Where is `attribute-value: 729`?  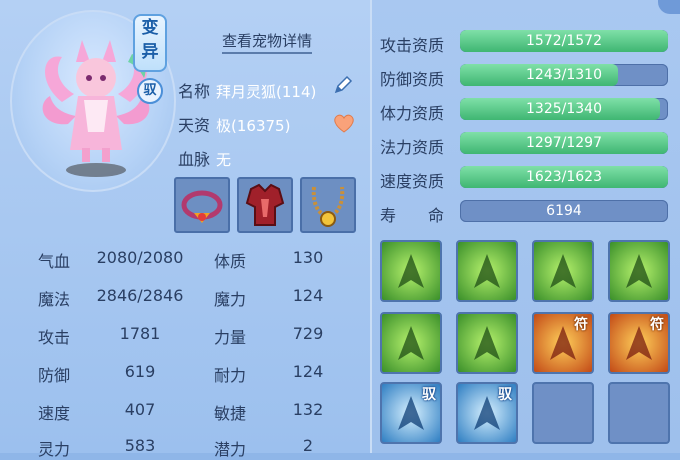
attribute-value: 729 is located at coordinates (308, 333).